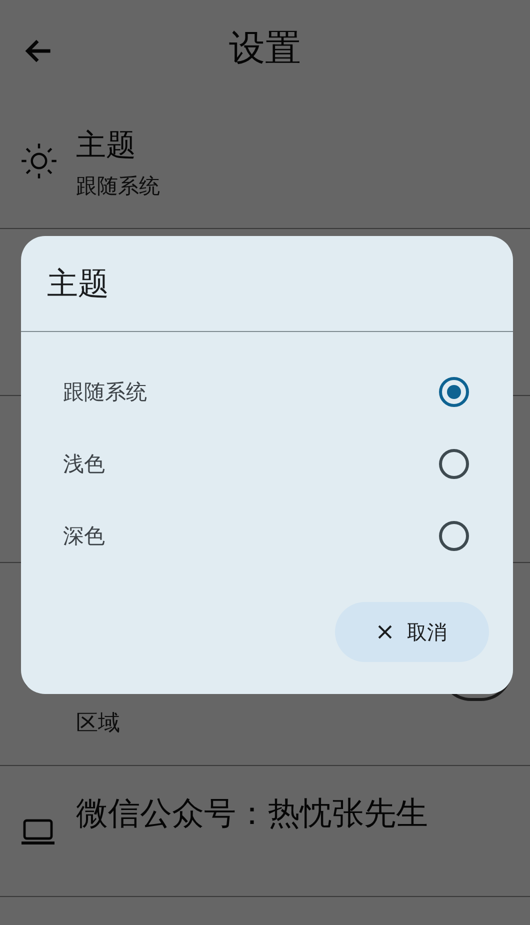 This screenshot has height=925, width=530. I want to click on cancel-button: 取消, so click(412, 632).